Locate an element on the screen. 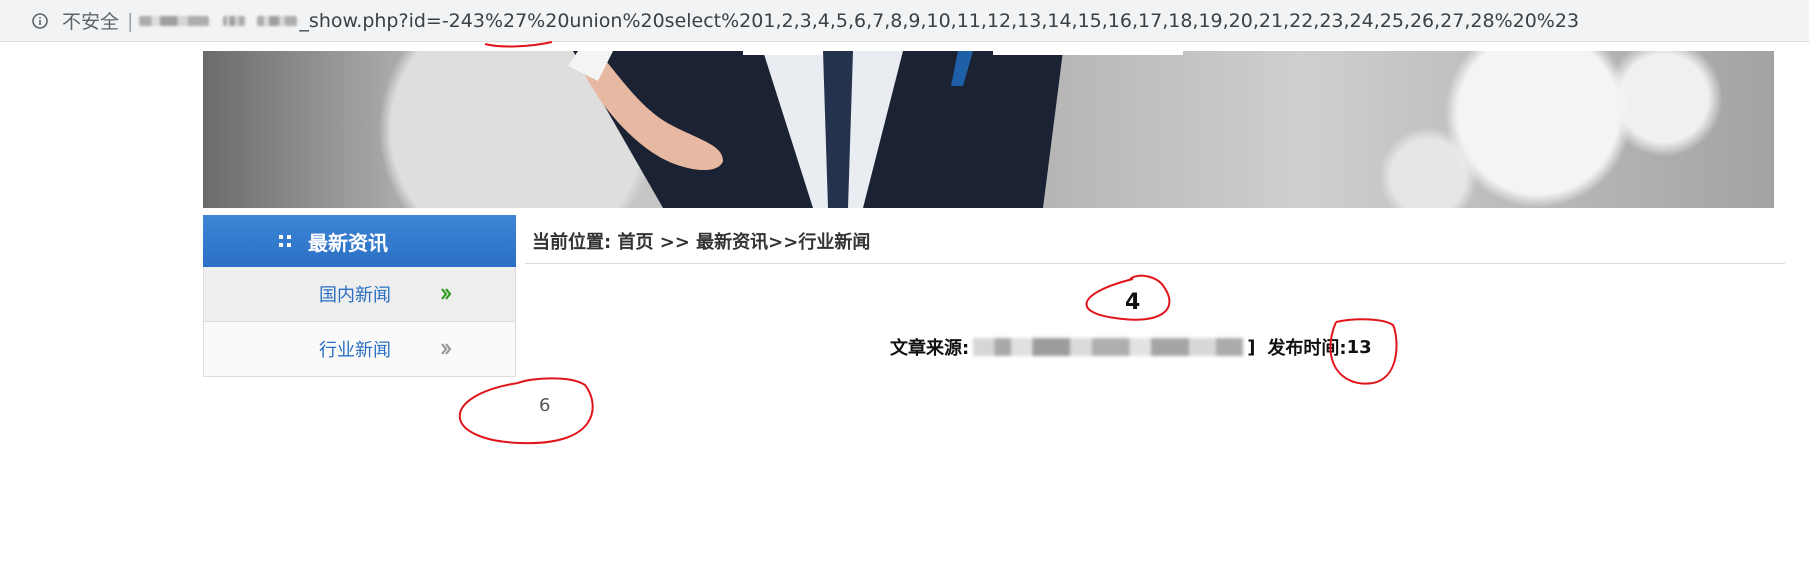 The image size is (1809, 579). breadcrumb: 当前位置: 首页 >> 最新资讯>>行业新闻 is located at coordinates (701, 242).